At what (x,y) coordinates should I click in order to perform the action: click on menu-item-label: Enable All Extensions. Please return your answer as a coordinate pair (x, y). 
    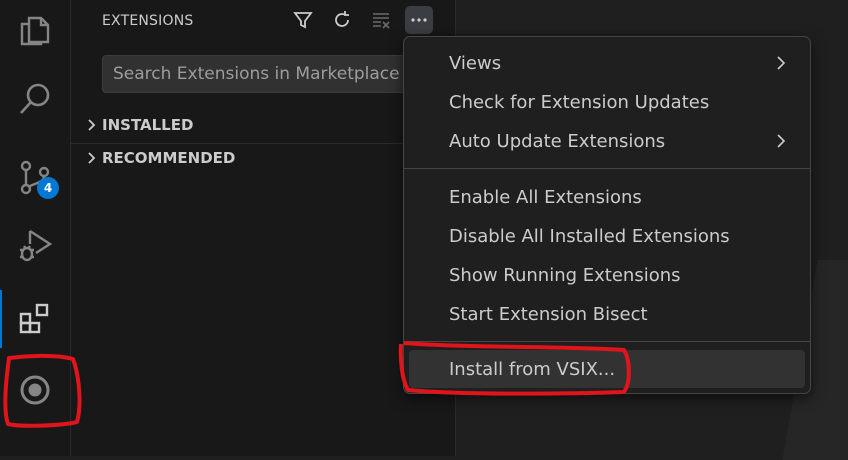
    Looking at the image, I should click on (545, 197).